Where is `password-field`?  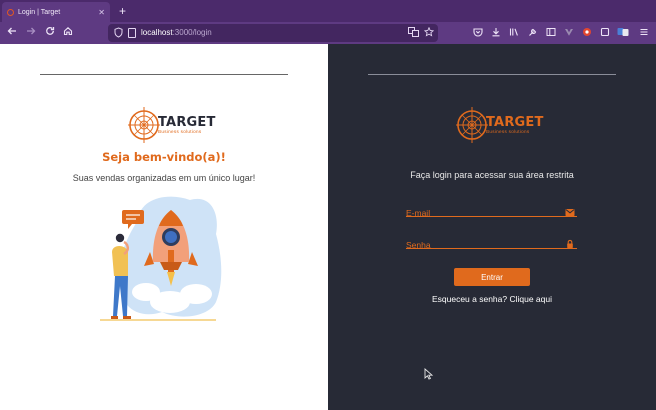 password-field is located at coordinates (491, 243).